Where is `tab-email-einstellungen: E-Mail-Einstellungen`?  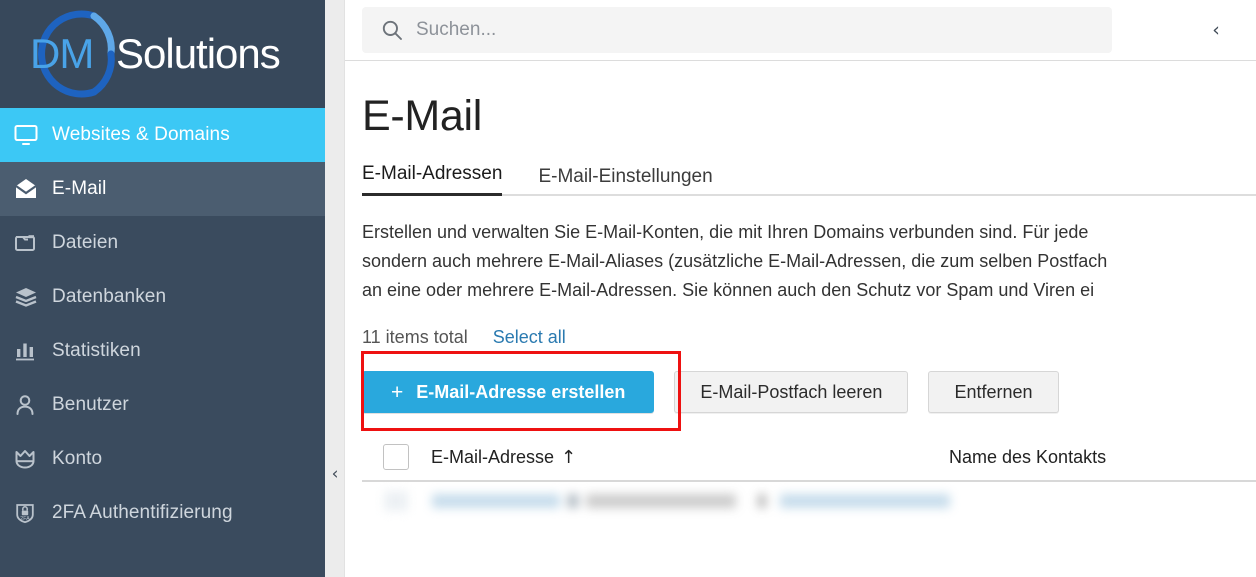 tab-email-einstellungen: E-Mail-Einstellungen is located at coordinates (625, 181).